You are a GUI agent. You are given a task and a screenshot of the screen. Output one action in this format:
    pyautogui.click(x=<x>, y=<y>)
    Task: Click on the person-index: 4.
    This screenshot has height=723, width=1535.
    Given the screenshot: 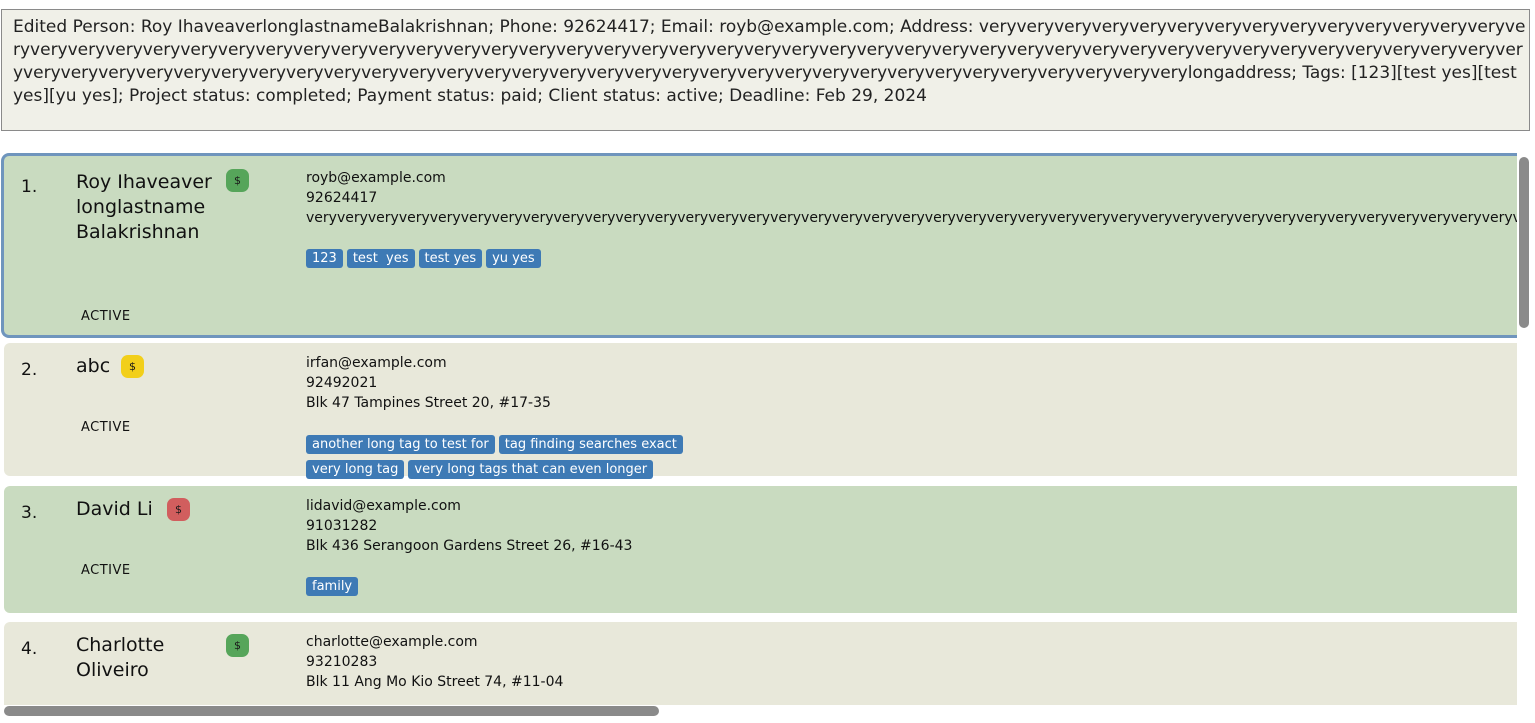 What is the action you would take?
    pyautogui.click(x=29, y=649)
    